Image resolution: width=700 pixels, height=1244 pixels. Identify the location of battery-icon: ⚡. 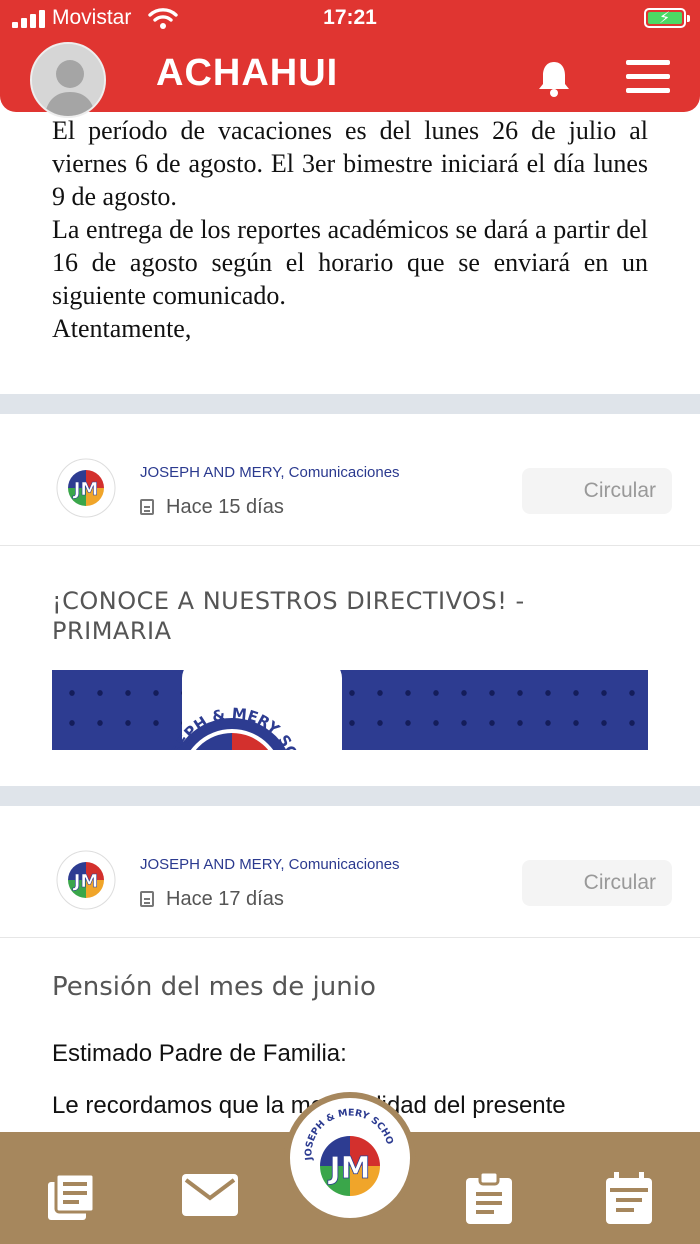
(667, 18).